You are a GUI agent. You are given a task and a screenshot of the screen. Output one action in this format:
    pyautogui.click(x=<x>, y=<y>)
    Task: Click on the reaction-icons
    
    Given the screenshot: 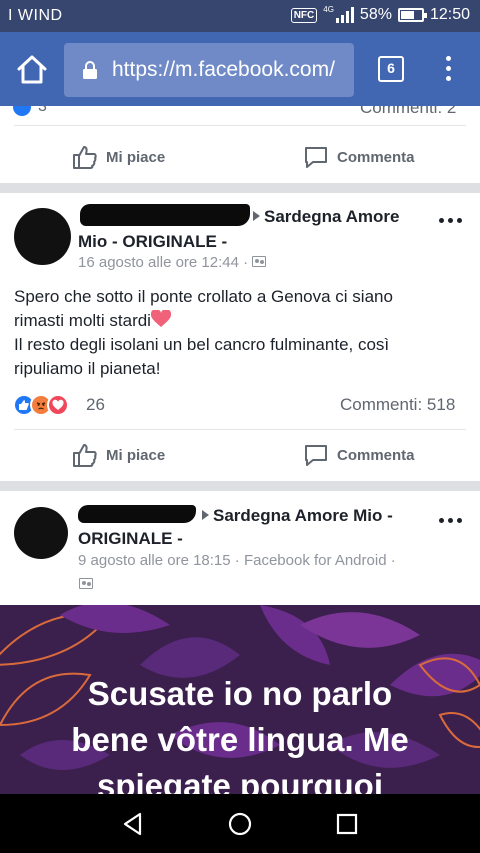 What is the action you would take?
    pyautogui.click(x=41, y=405)
    